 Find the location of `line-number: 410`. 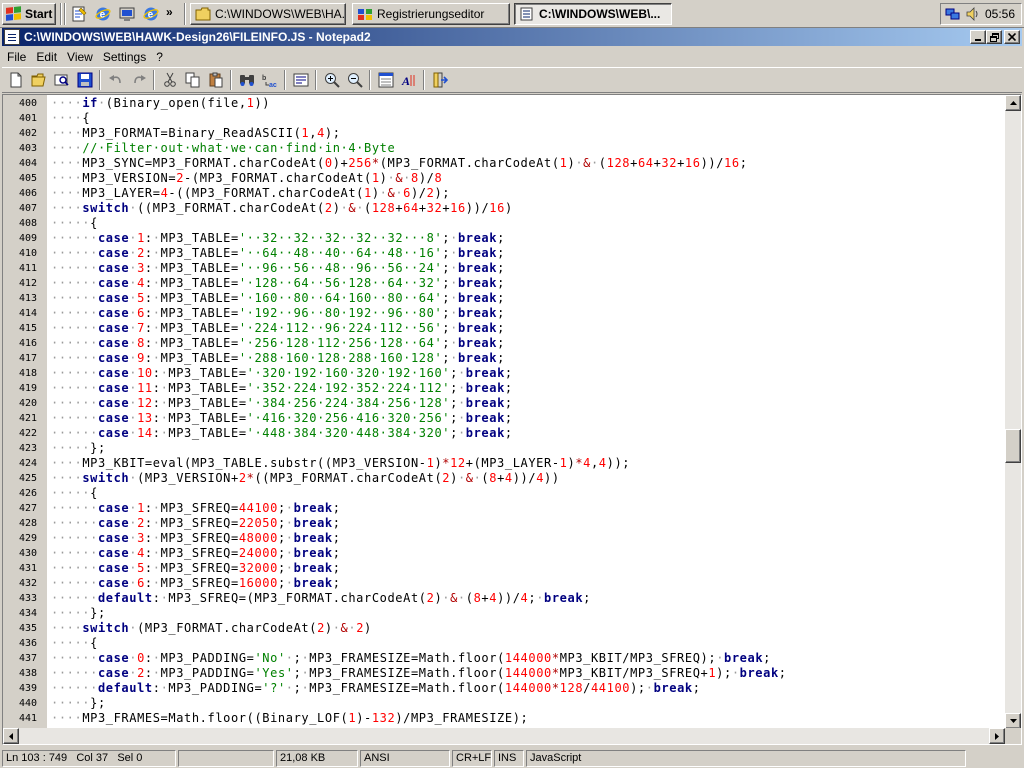

line-number: 410 is located at coordinates (27, 253).